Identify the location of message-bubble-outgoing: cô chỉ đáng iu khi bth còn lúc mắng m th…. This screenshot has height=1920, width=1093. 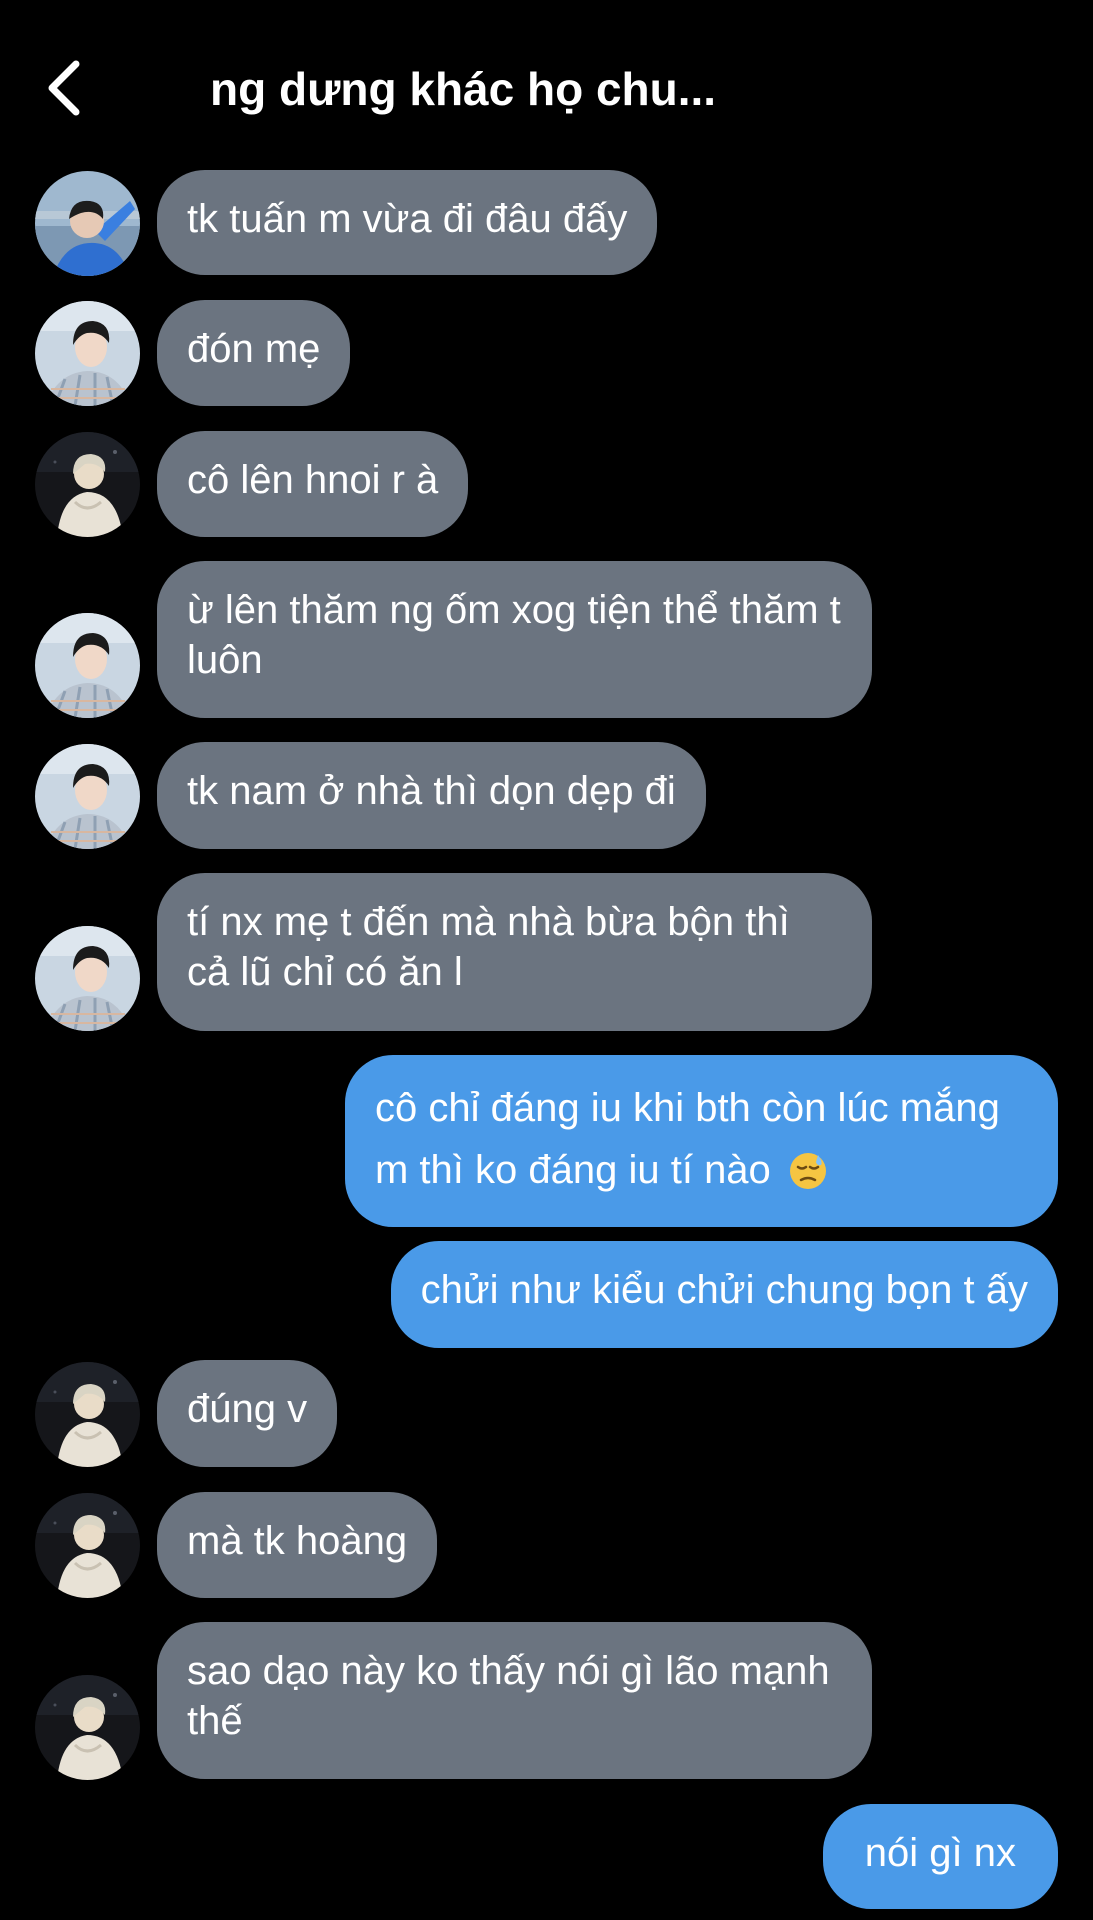
(701, 1141).